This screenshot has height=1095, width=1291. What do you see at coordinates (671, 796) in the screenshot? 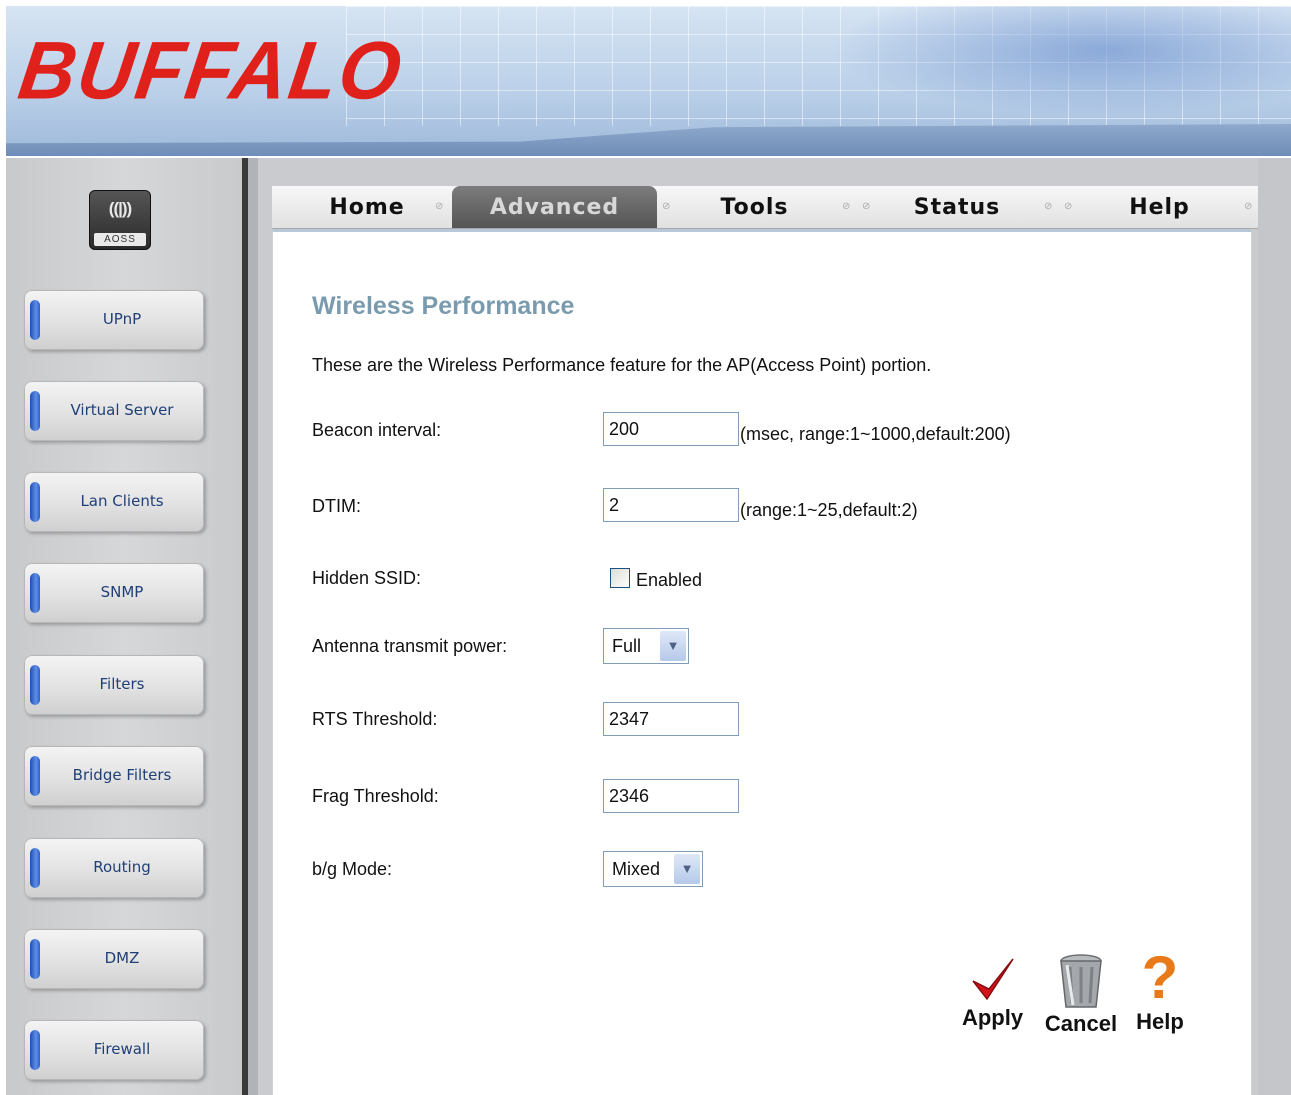
I see `frag-threshold-input` at bounding box center [671, 796].